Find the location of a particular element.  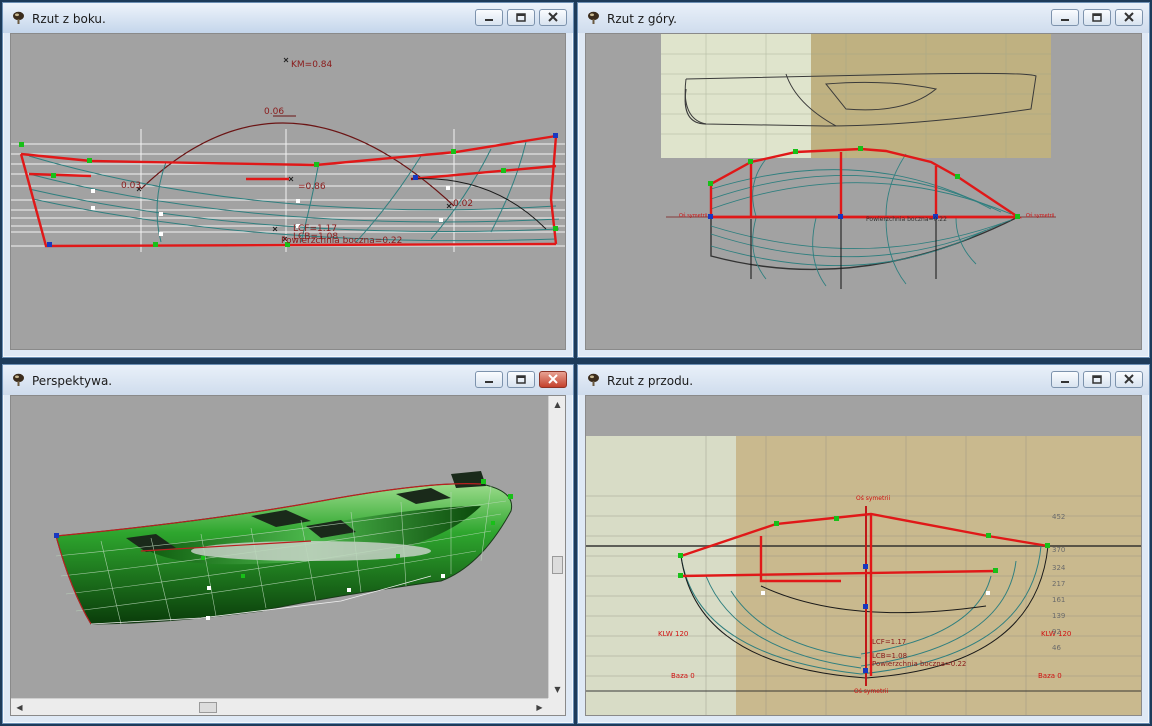

side-view-titlebar: Rzut z boku. is located at coordinates (288, 18).